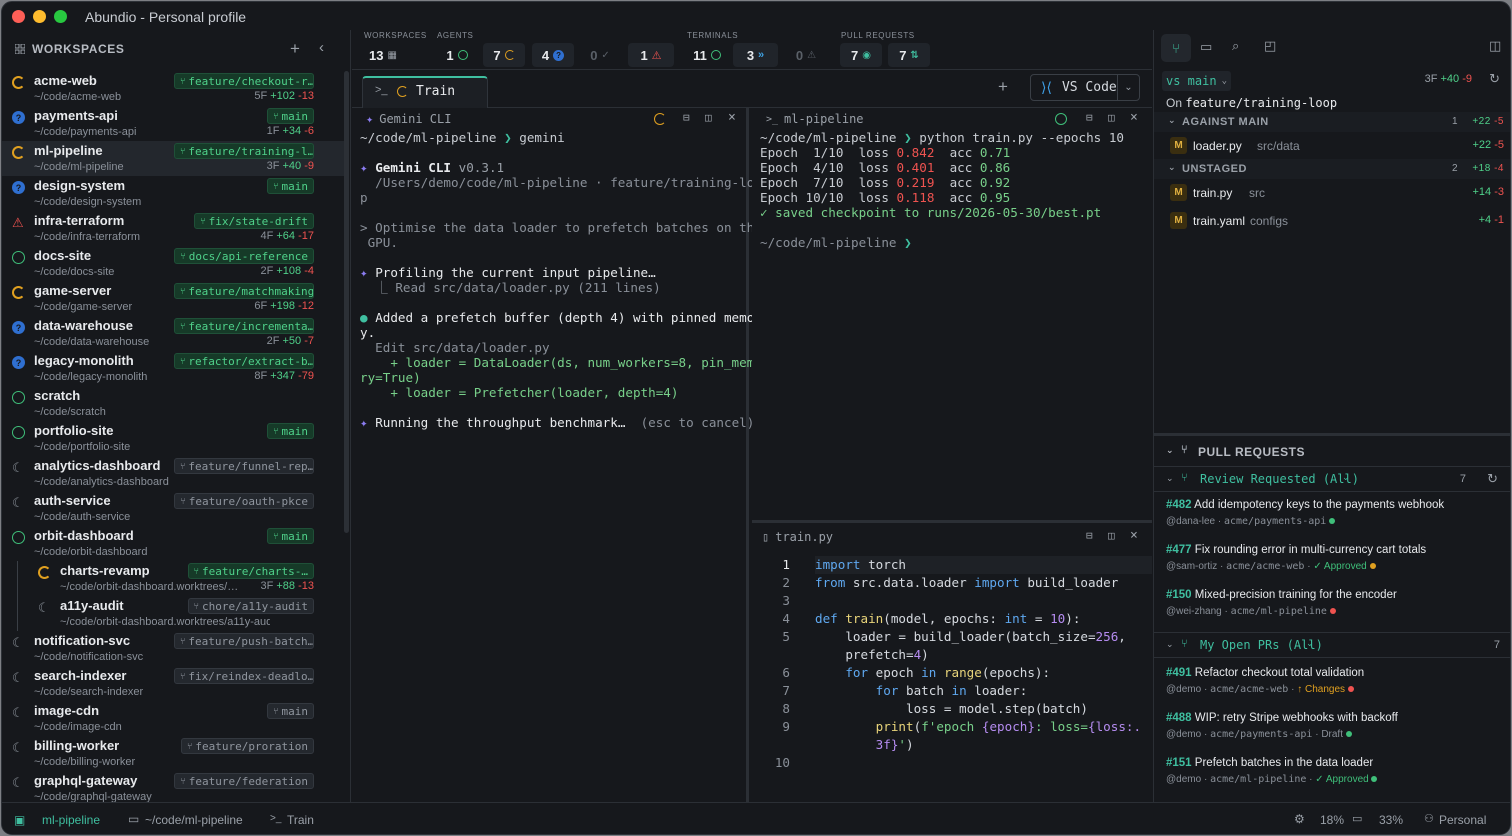 Image resolution: width=1512 pixels, height=836 pixels. I want to click on status-profile: Personal, so click(1462, 820).